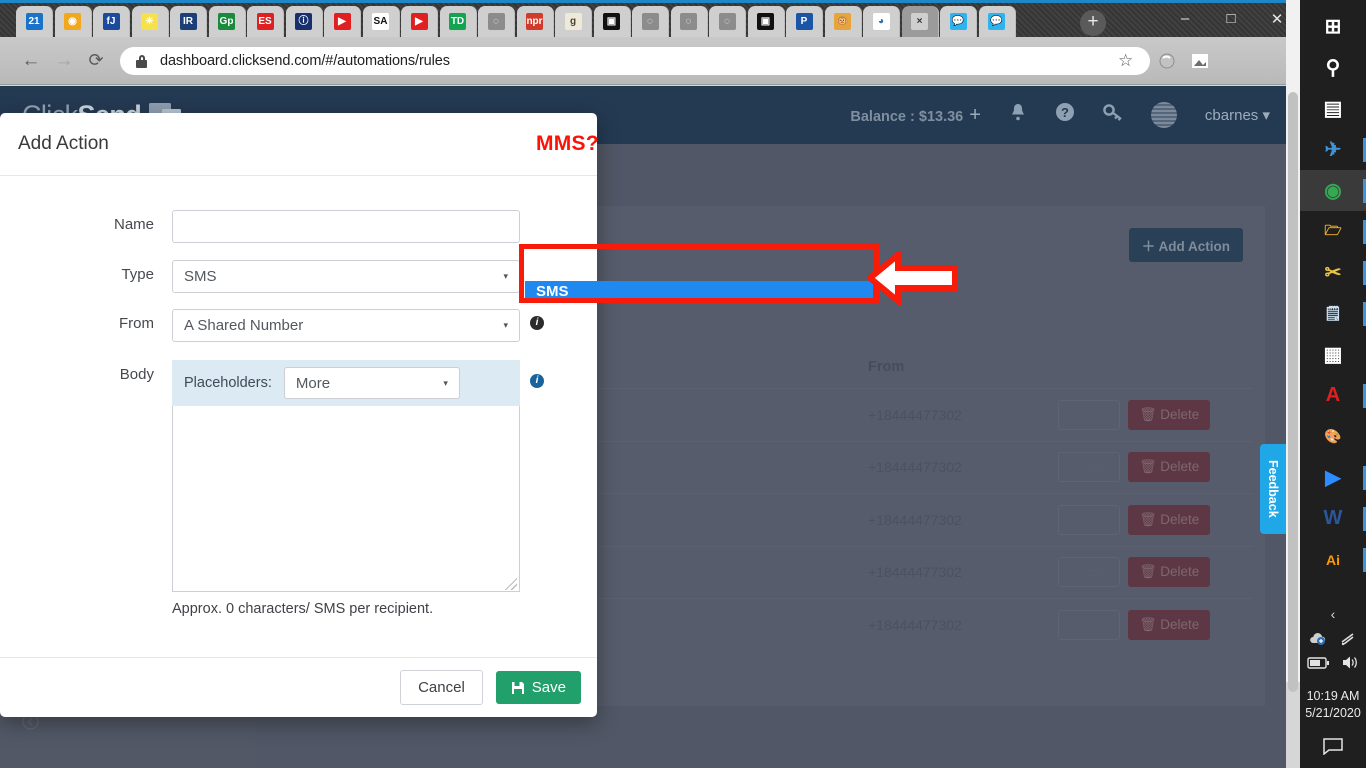  What do you see at coordinates (1237, 115) in the screenshot?
I see `username-label: cbarnes ▾` at bounding box center [1237, 115].